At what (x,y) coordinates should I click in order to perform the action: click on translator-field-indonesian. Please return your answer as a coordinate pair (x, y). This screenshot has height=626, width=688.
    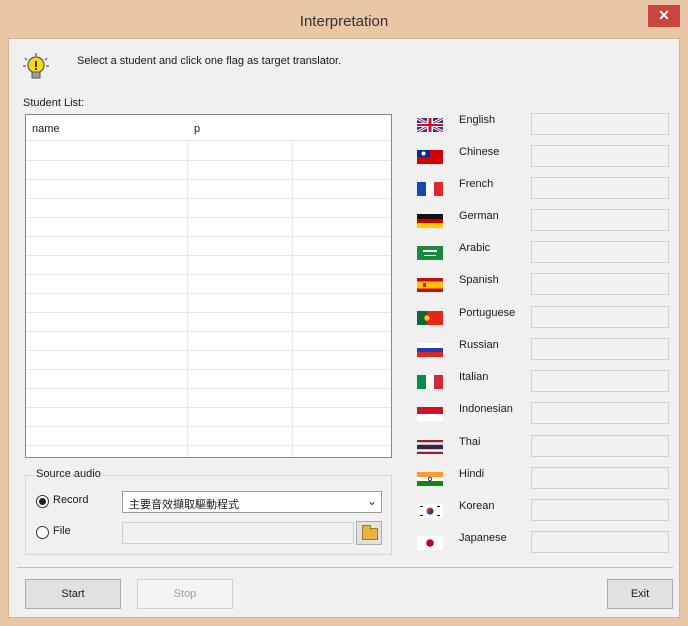
    Looking at the image, I should click on (600, 413).